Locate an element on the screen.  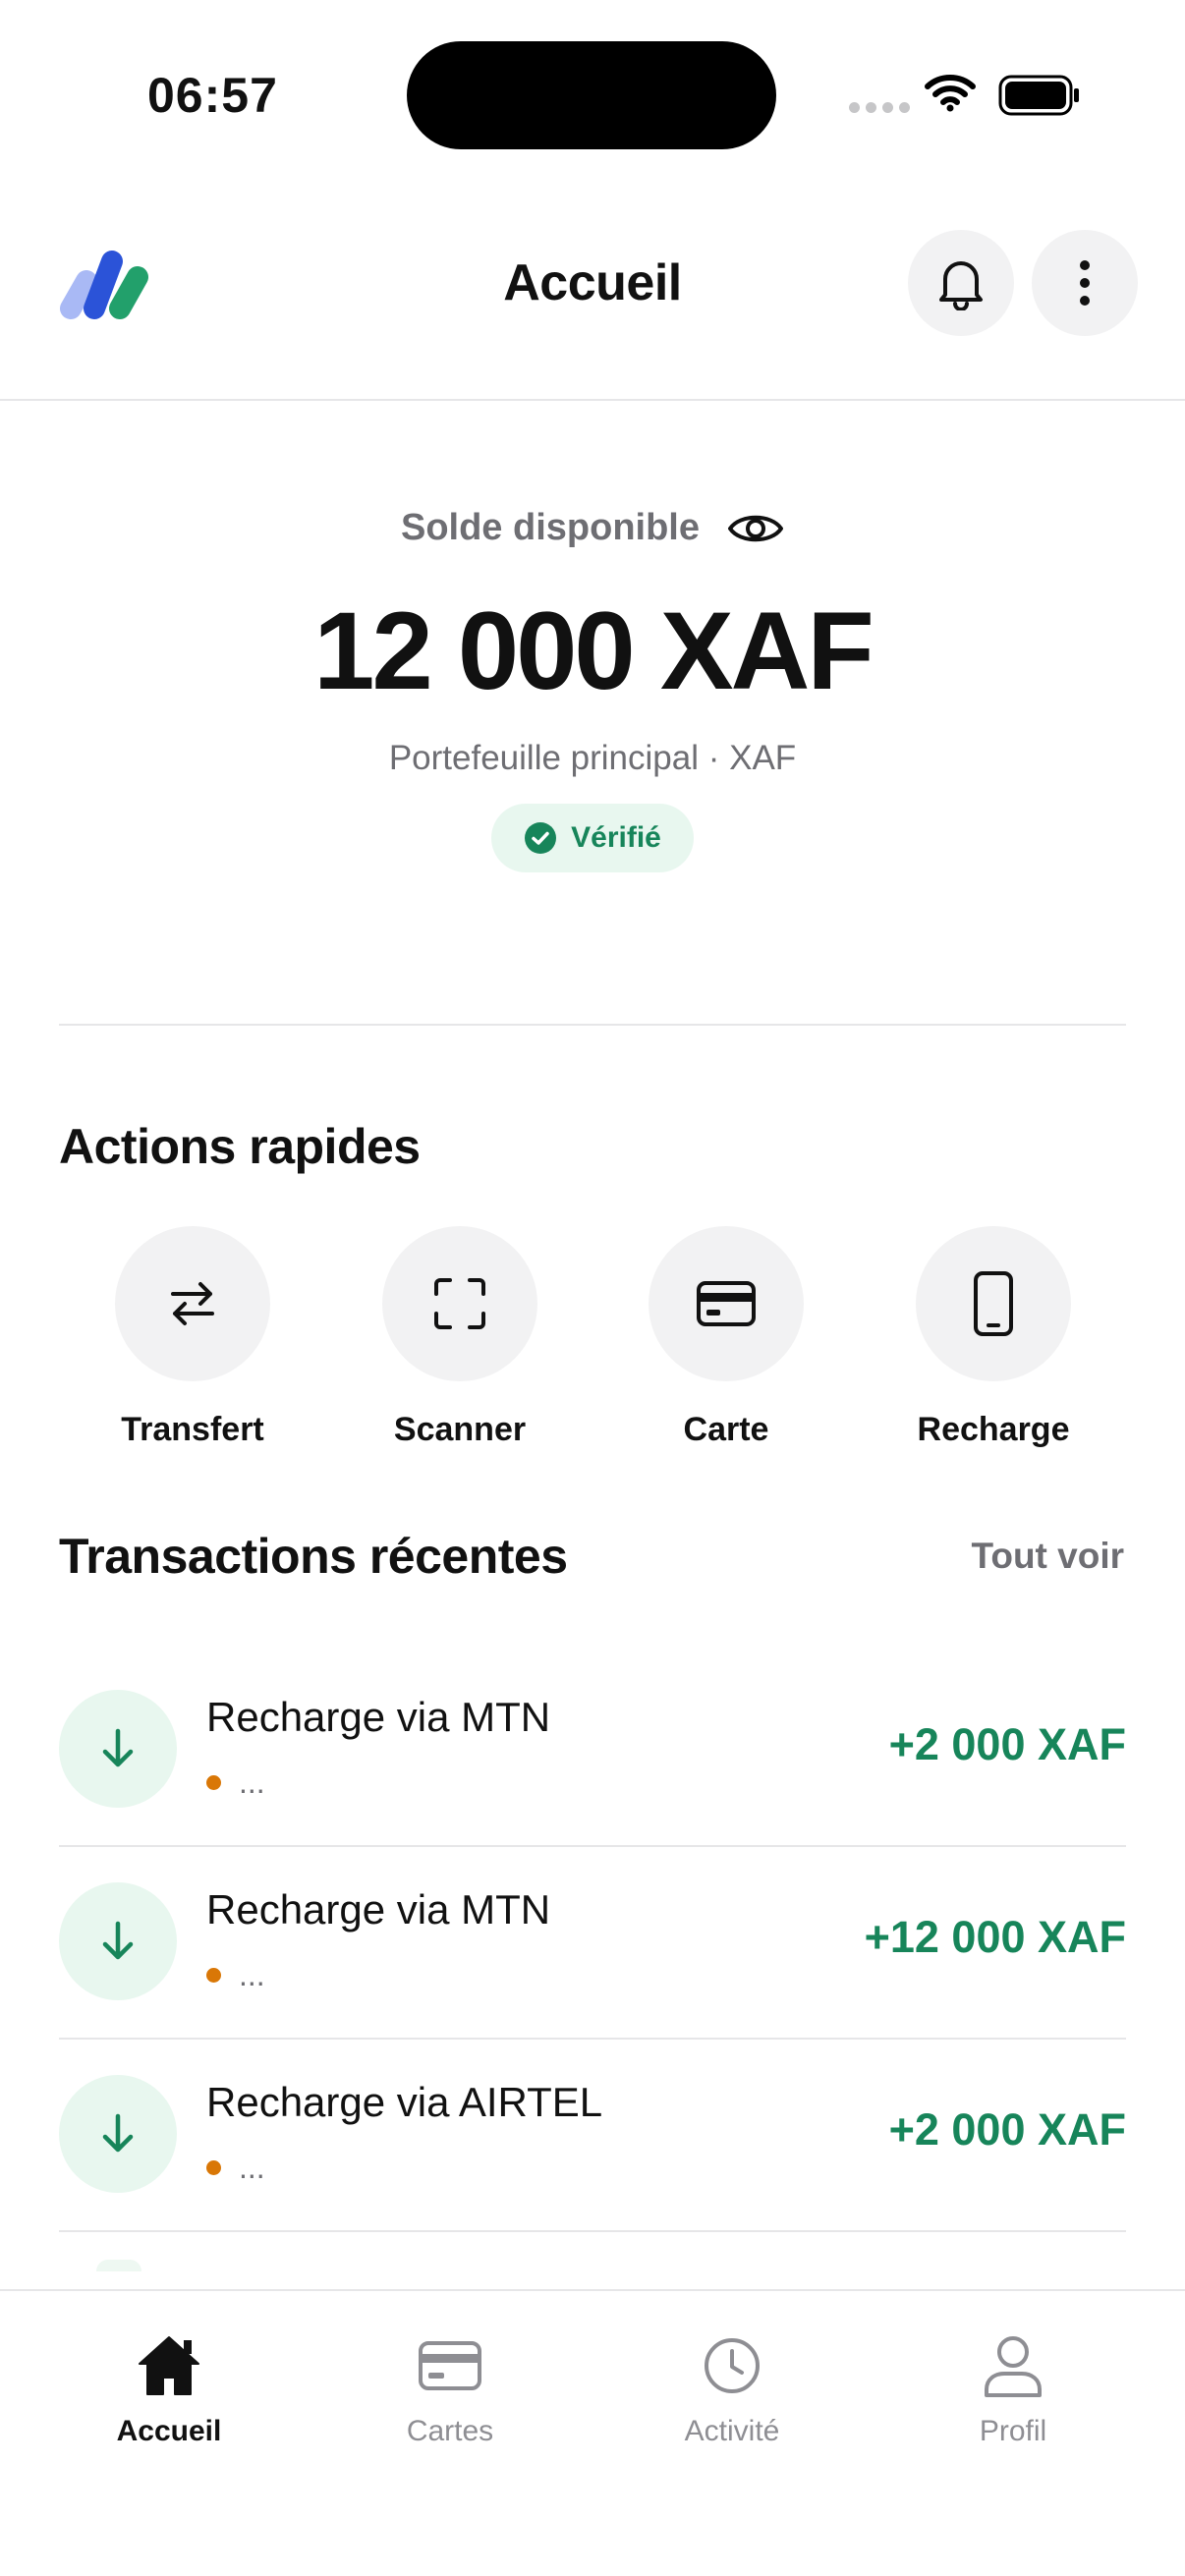
bottom-navigation: Accueil Cartes Activité Profil is located at coordinates (592, 2432).